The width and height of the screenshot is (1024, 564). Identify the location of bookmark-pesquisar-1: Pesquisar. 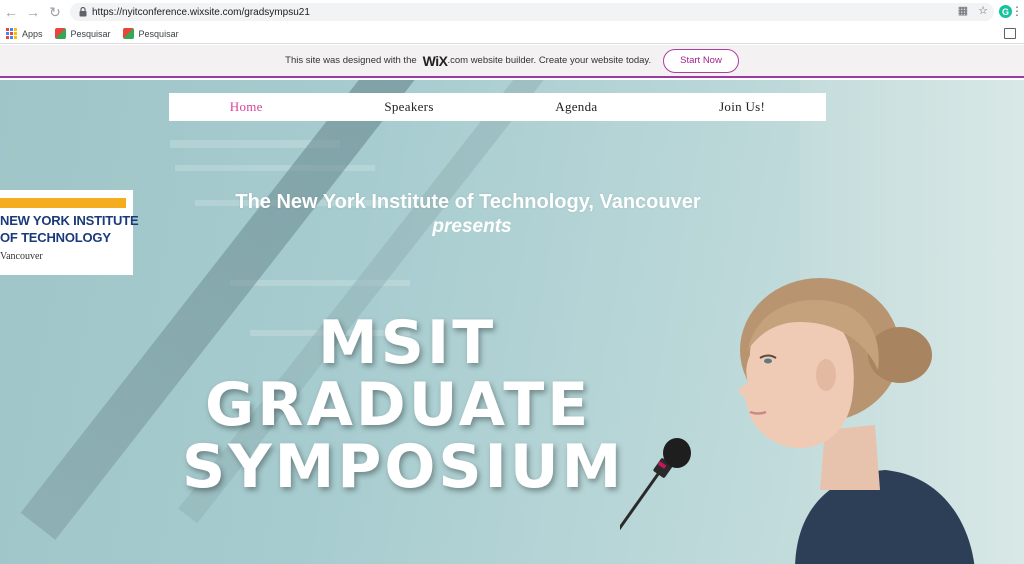
(82, 33).